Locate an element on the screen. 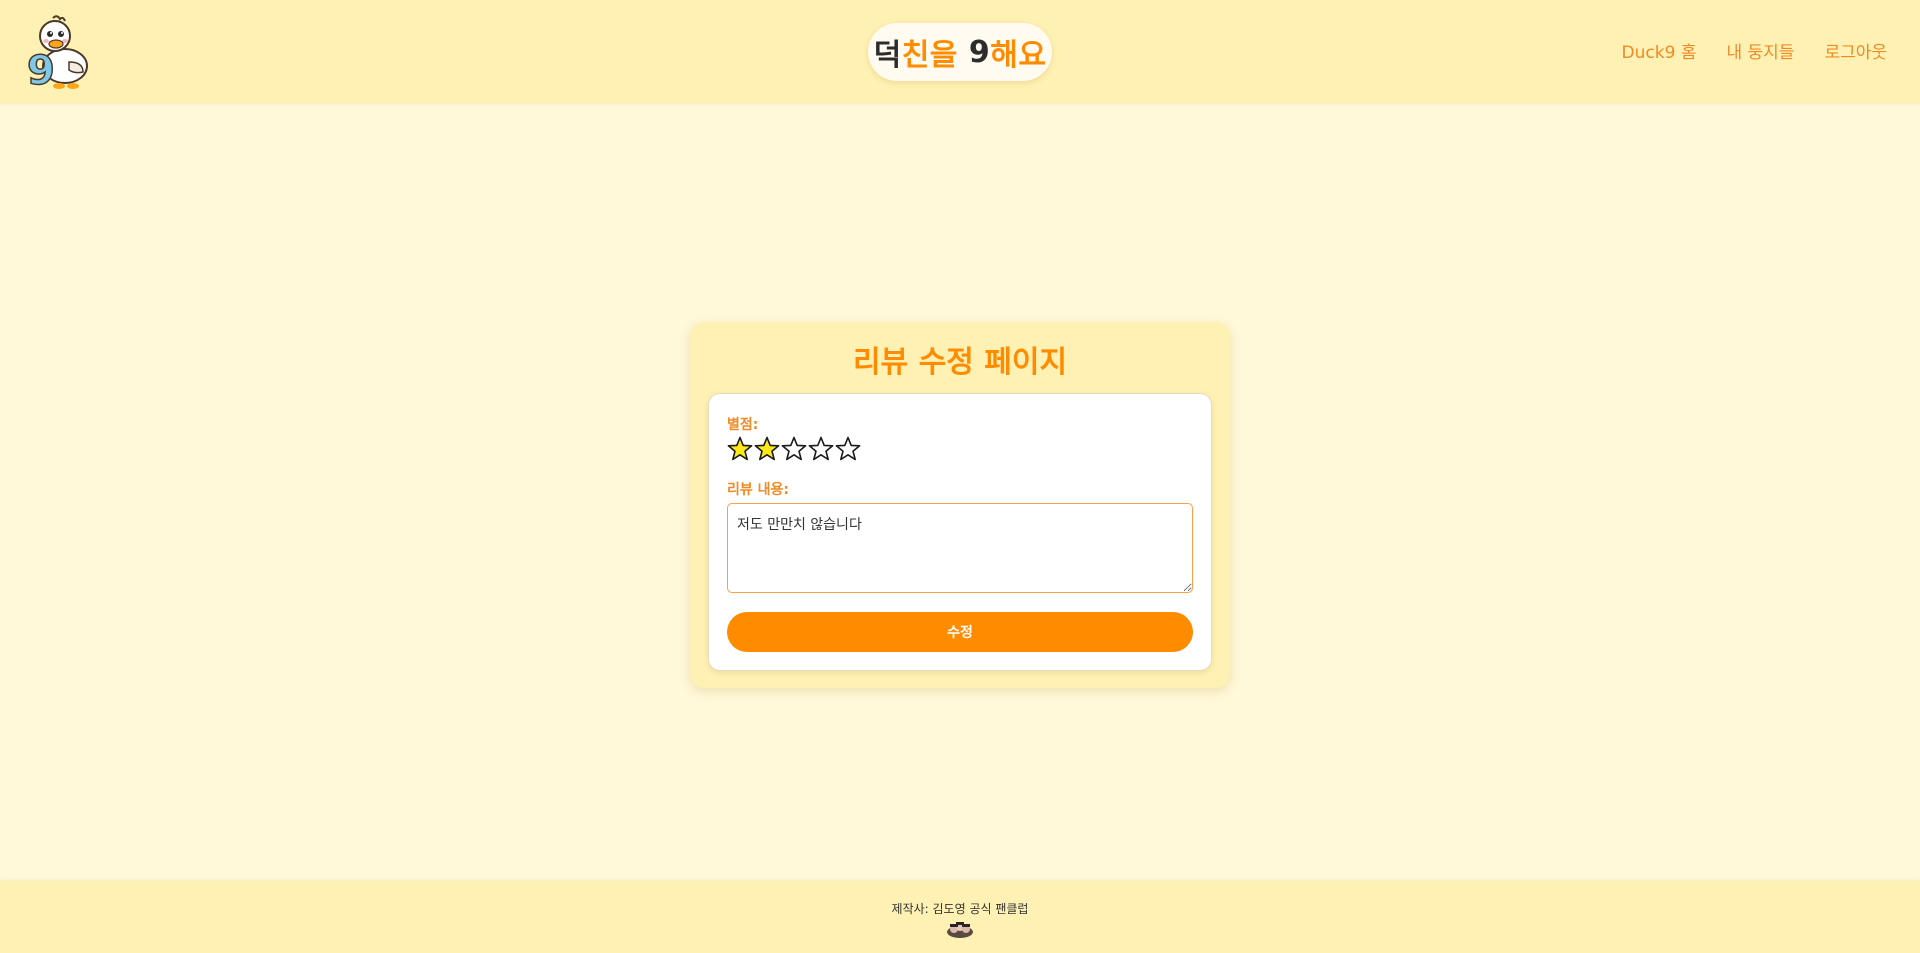 Image resolution: width=1920 pixels, height=953 pixels. svg-text: 9 is located at coordinates (41, 69).